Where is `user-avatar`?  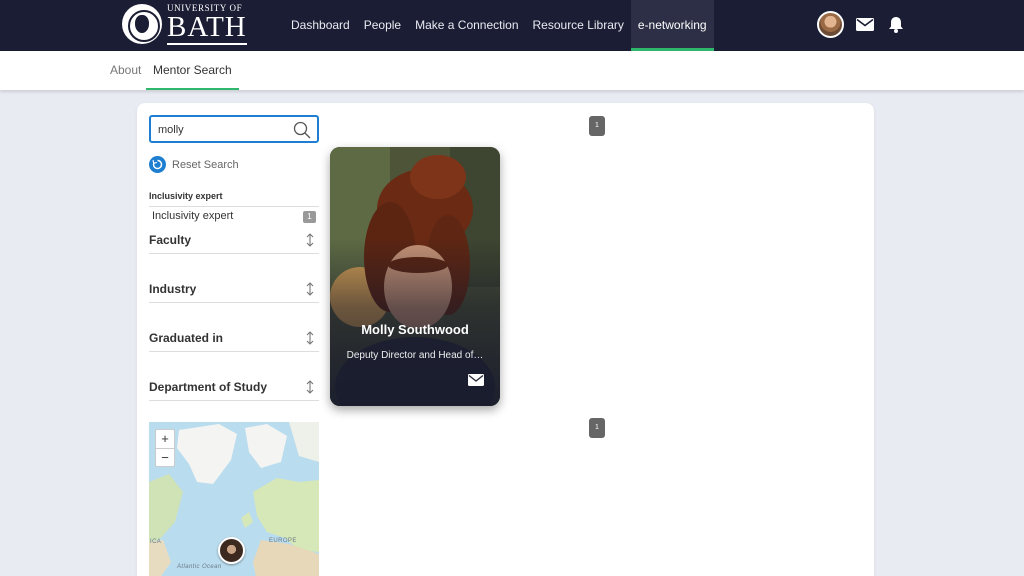
user-avatar is located at coordinates (830, 24).